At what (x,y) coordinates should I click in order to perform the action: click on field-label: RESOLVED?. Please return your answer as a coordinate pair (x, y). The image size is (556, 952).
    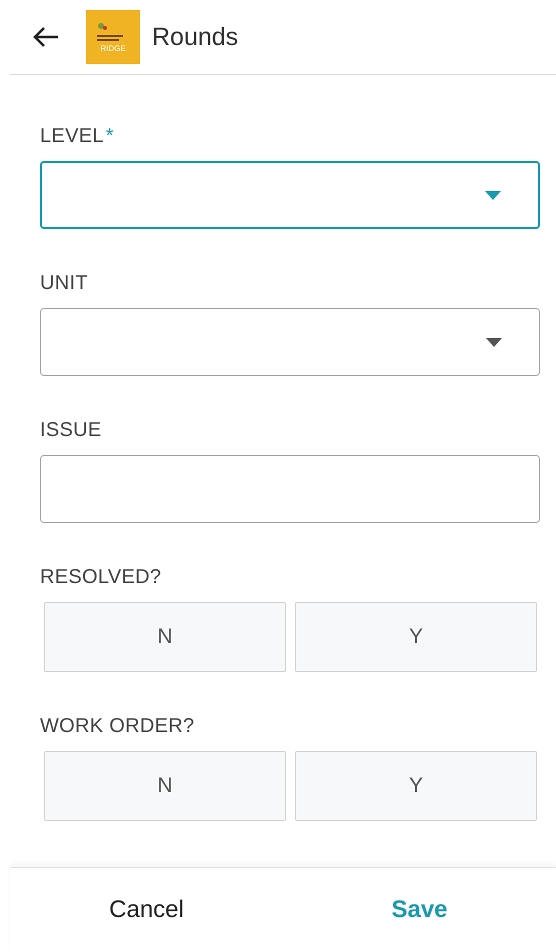
    Looking at the image, I should click on (101, 577).